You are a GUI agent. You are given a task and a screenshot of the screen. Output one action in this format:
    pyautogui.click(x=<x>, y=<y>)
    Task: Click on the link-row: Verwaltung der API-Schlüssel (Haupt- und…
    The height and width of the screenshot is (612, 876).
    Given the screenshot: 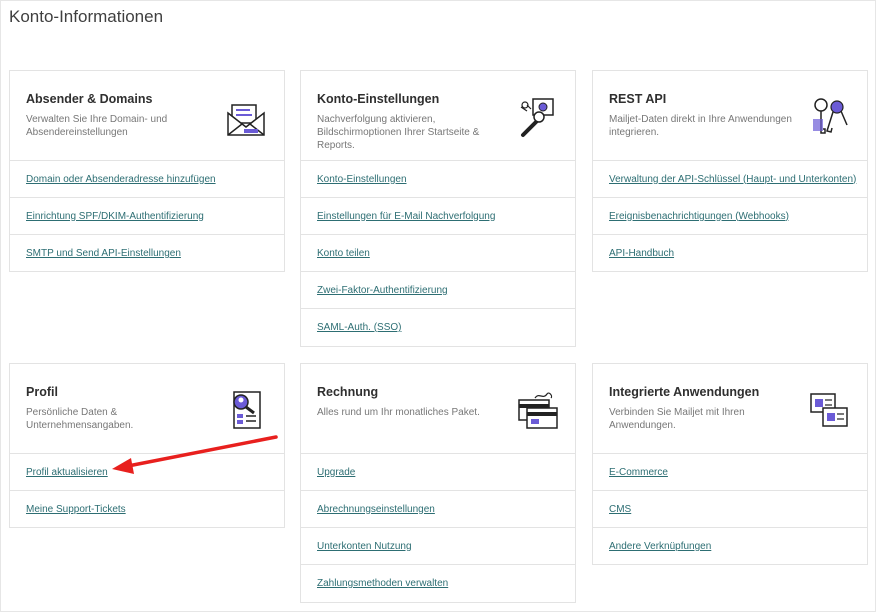 What is the action you would take?
    pyautogui.click(x=730, y=179)
    